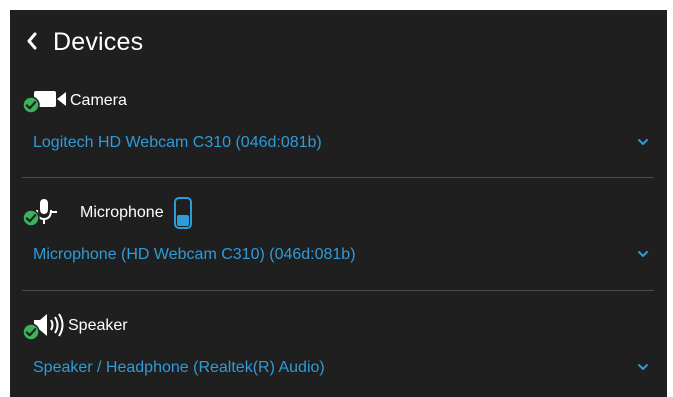  Describe the element at coordinates (338, 368) in the screenshot. I see `speaker-select: Speaker / Headphone (Realtek(R) Audio)` at that location.